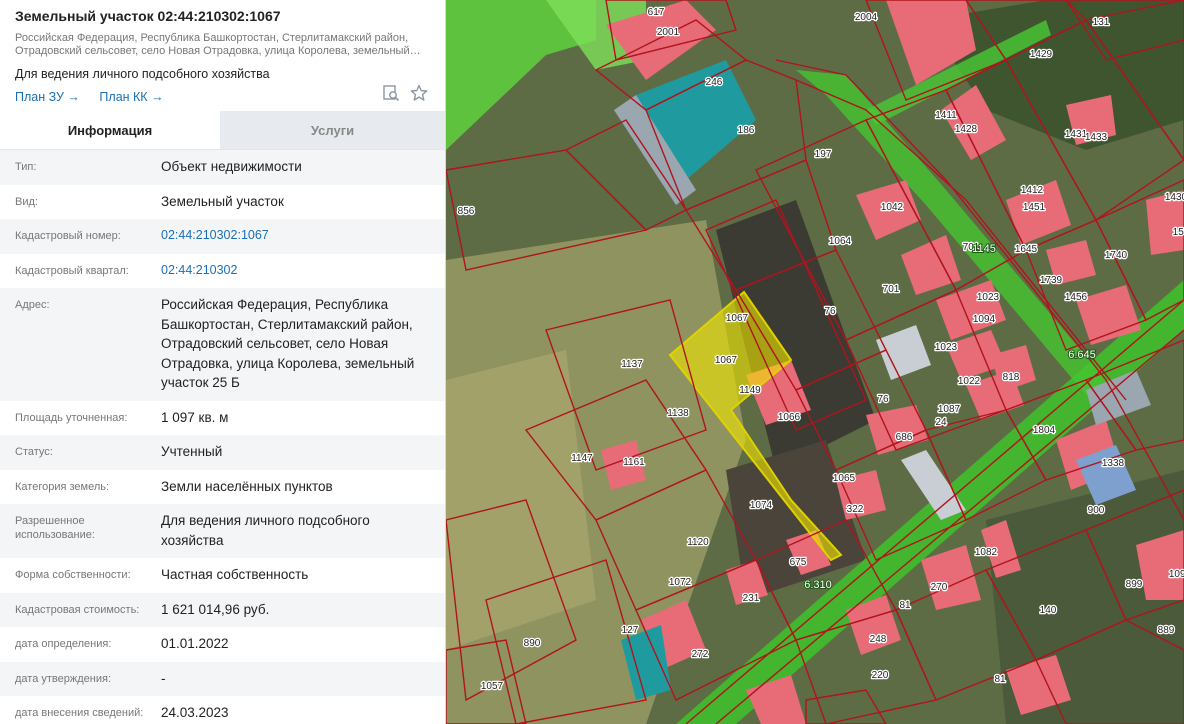 This screenshot has height=724, width=1184. Describe the element at coordinates (746, 130) in the screenshot. I see `parcel-label: 186` at that location.